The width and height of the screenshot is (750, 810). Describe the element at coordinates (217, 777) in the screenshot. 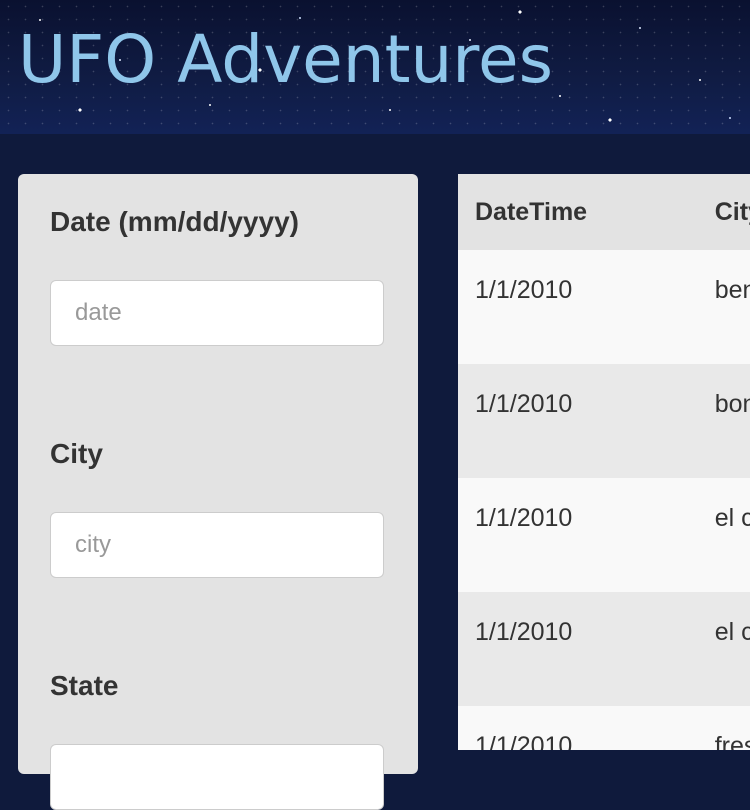

I see `state-input` at that location.